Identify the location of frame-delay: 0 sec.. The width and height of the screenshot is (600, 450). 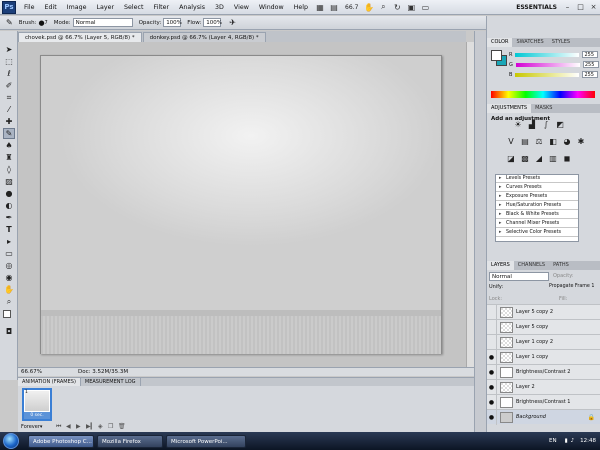
(37, 415).